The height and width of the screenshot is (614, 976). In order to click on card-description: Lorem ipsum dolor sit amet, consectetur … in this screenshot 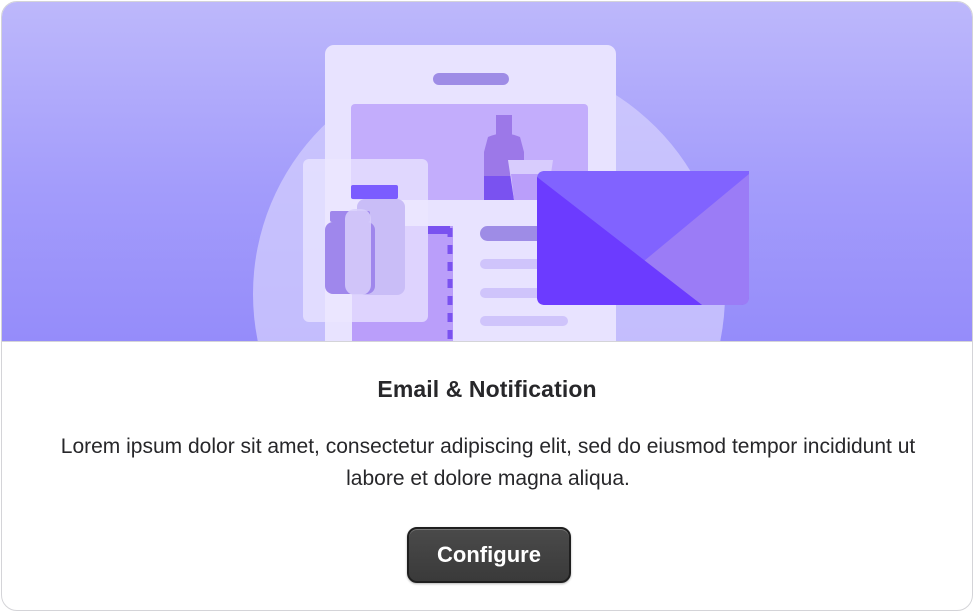, I will do `click(488, 462)`.